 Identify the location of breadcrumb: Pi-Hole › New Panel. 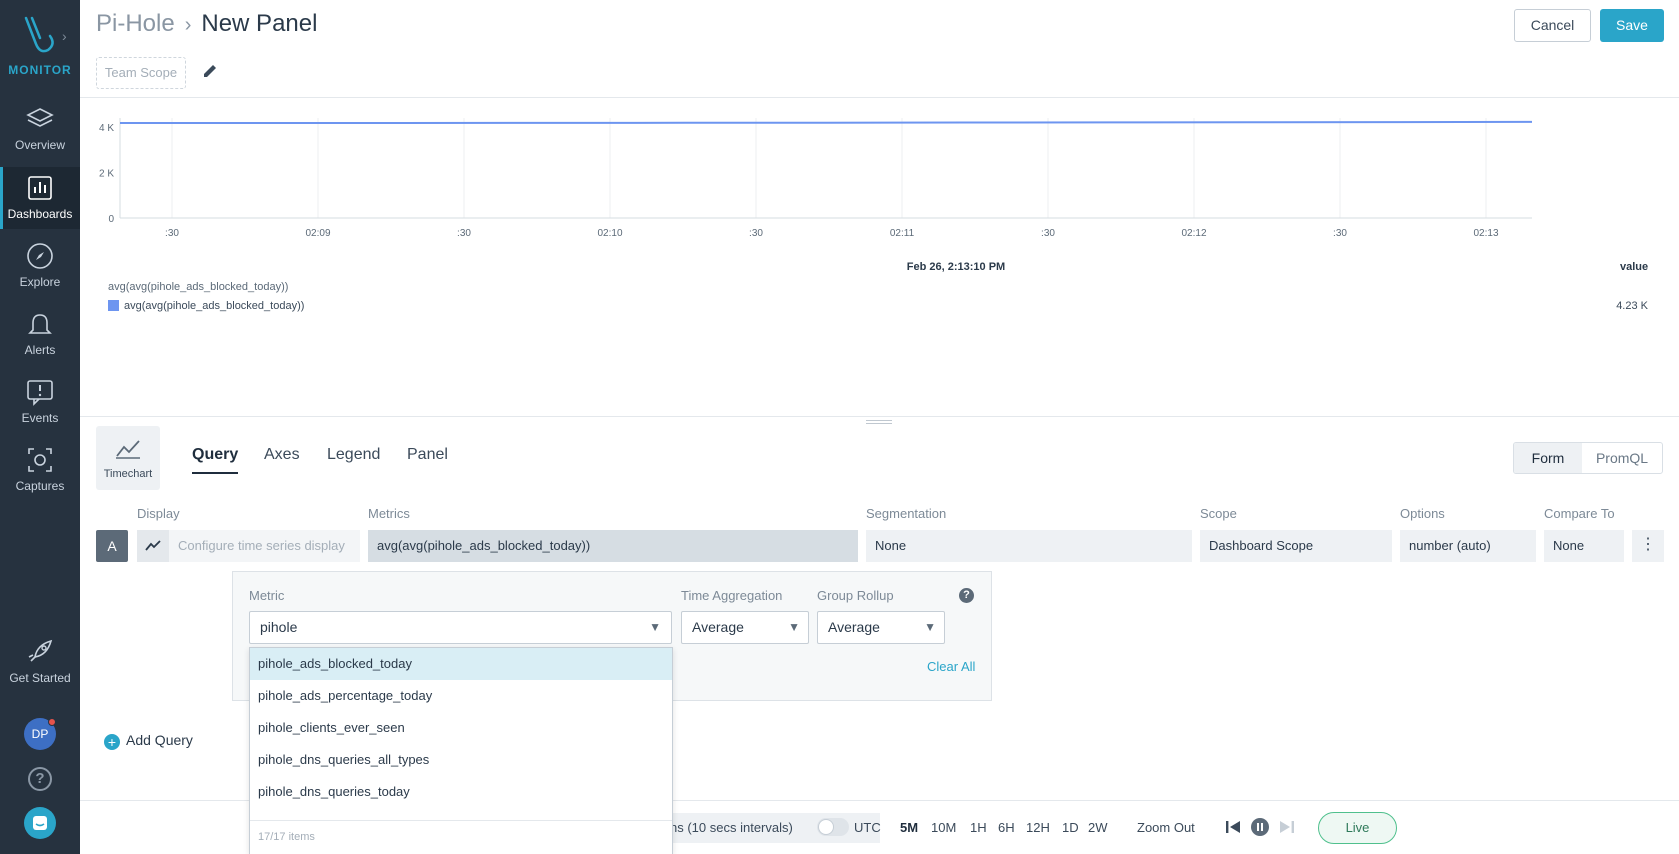
(206, 24).